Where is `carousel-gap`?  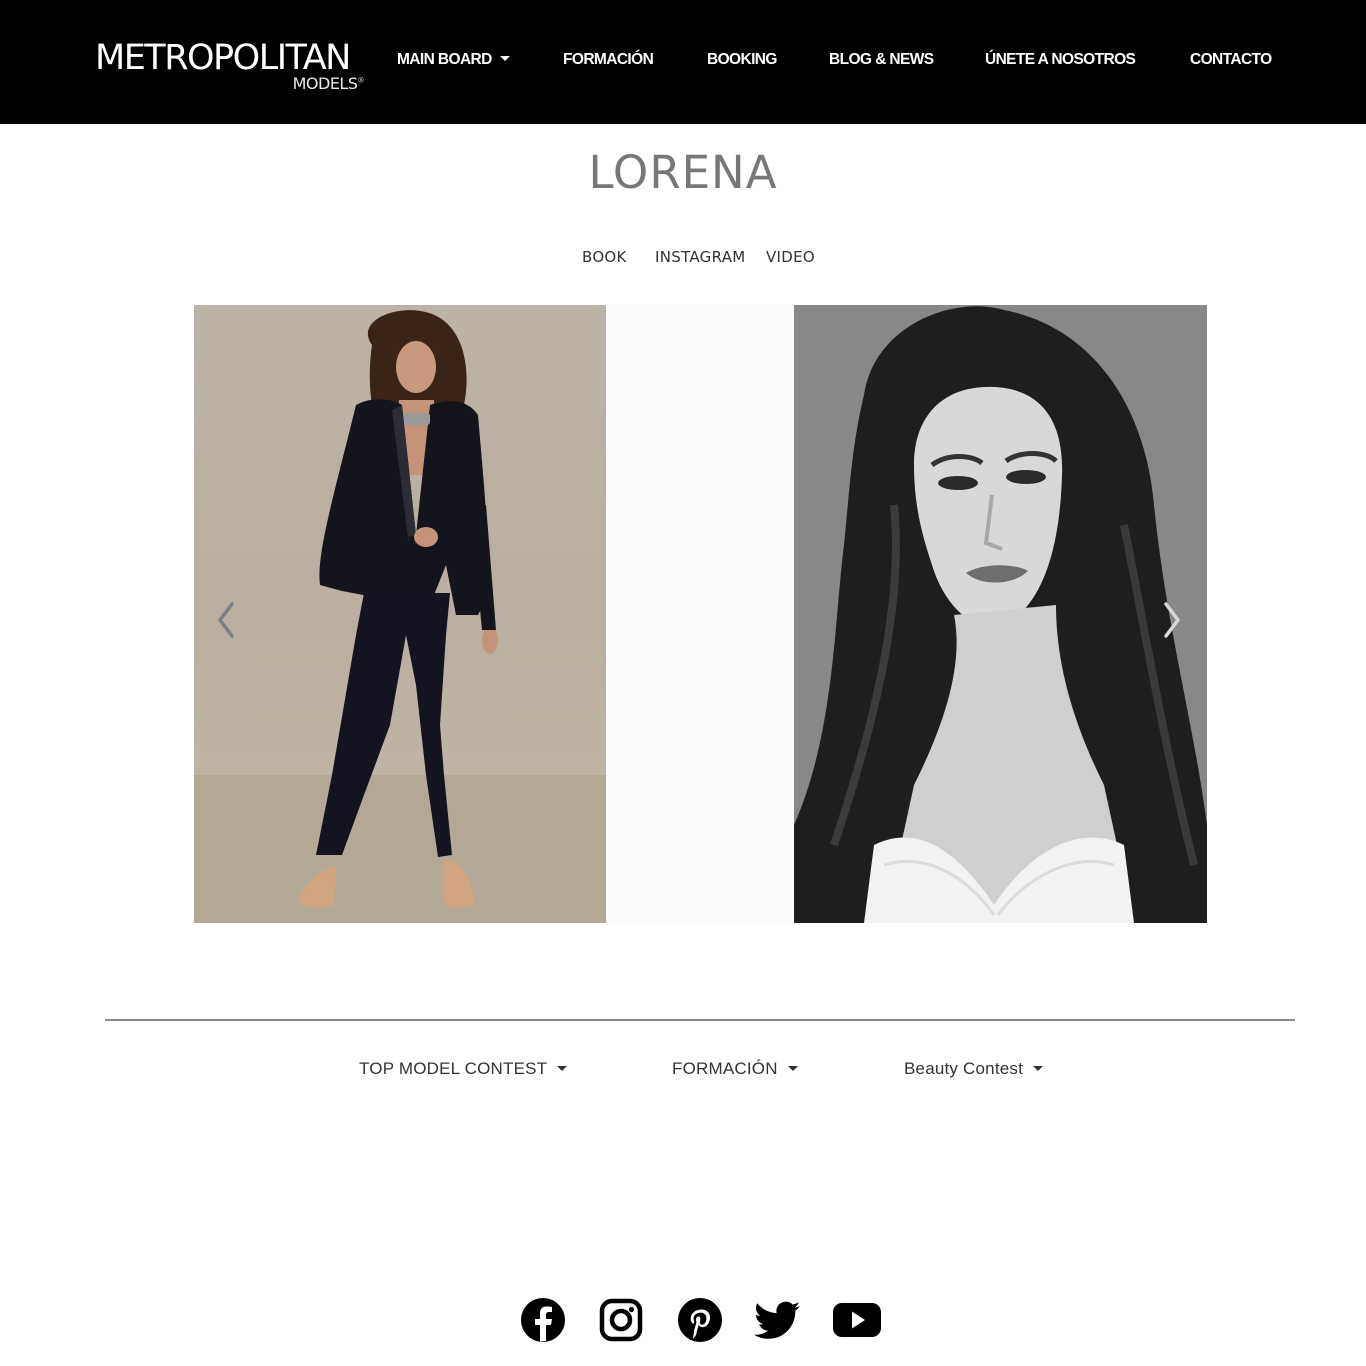 carousel-gap is located at coordinates (700, 614).